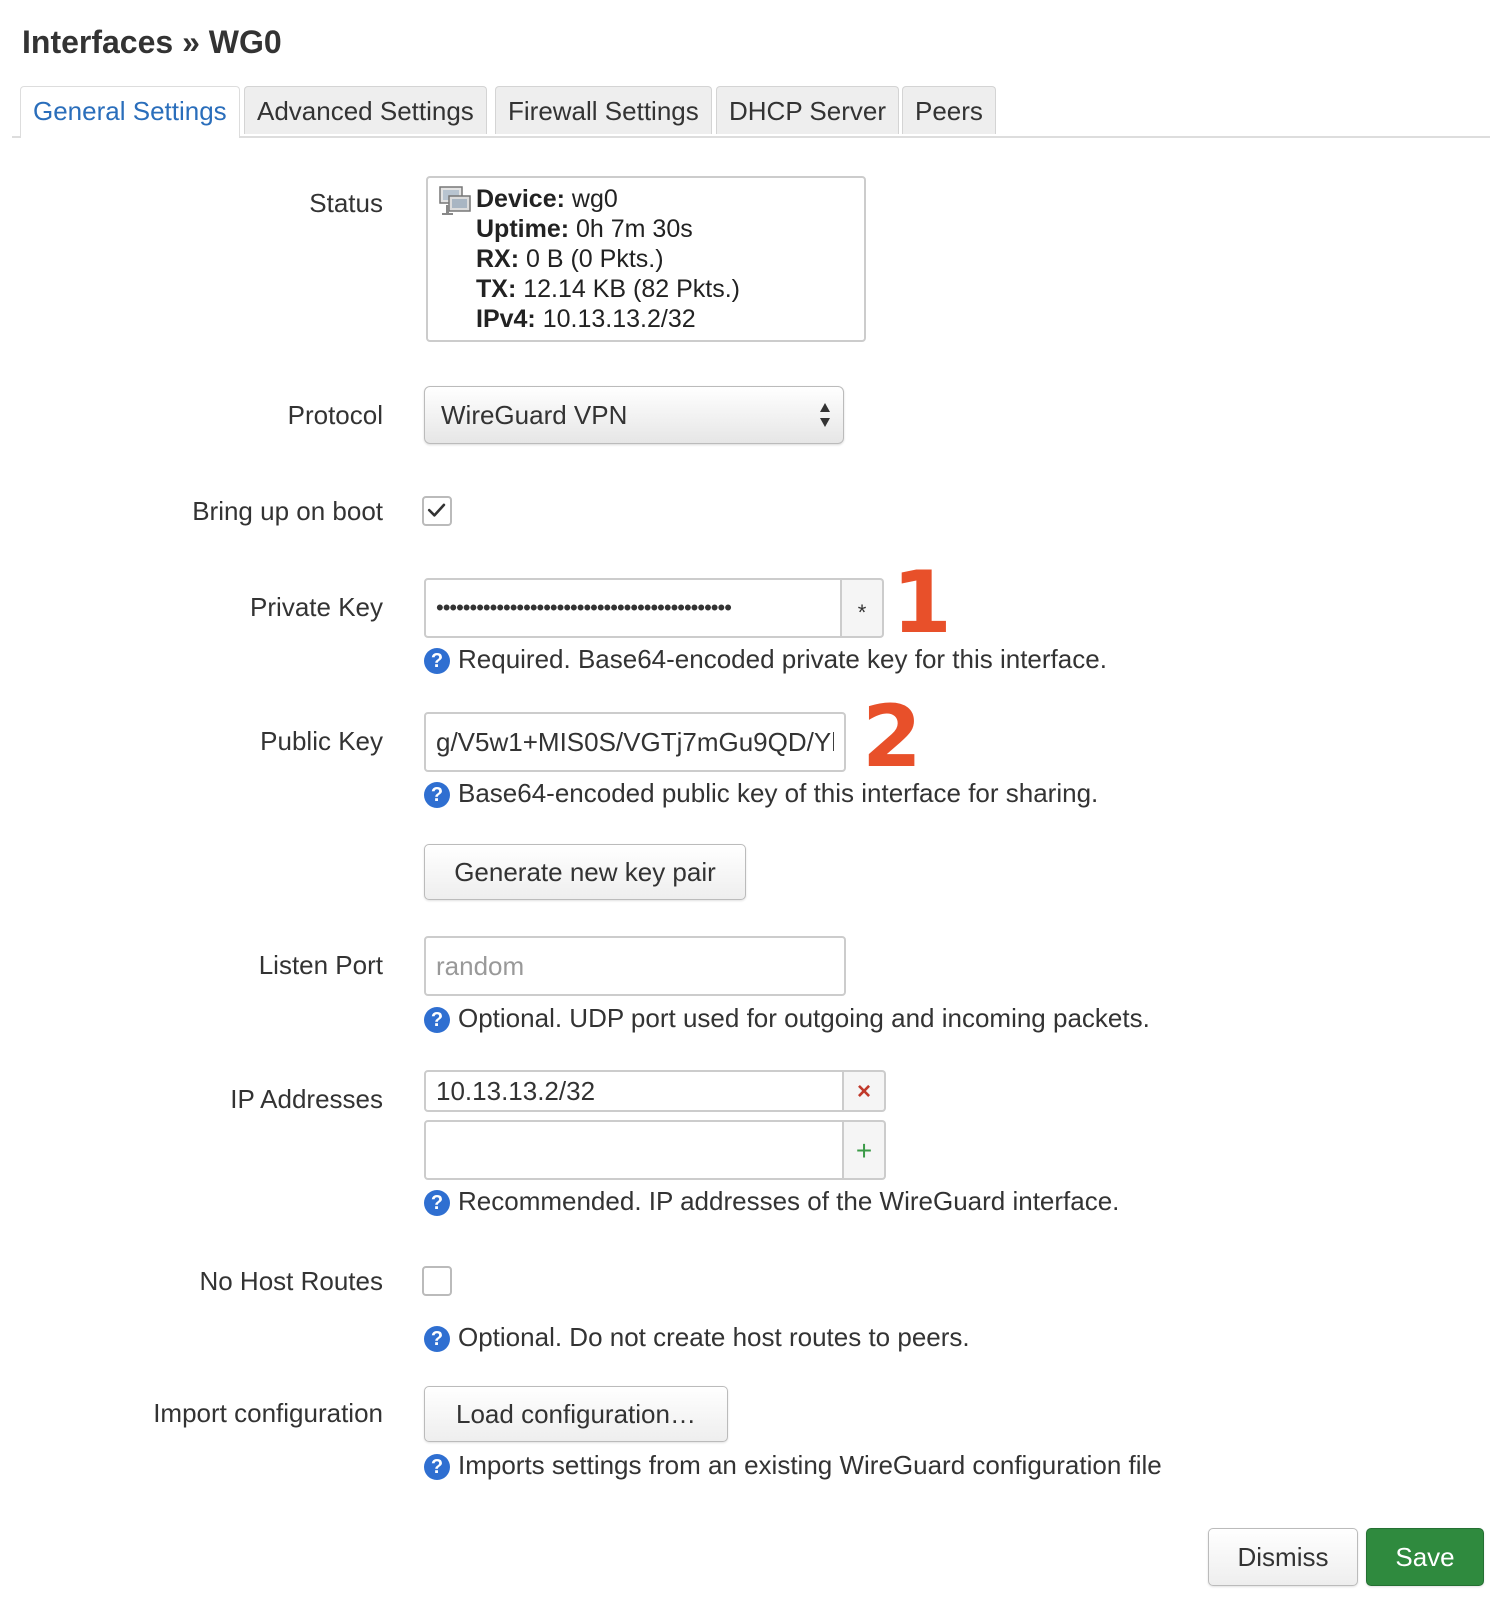  Describe the element at coordinates (634, 415) in the screenshot. I see `protocol-select: WireGuard VPN` at that location.